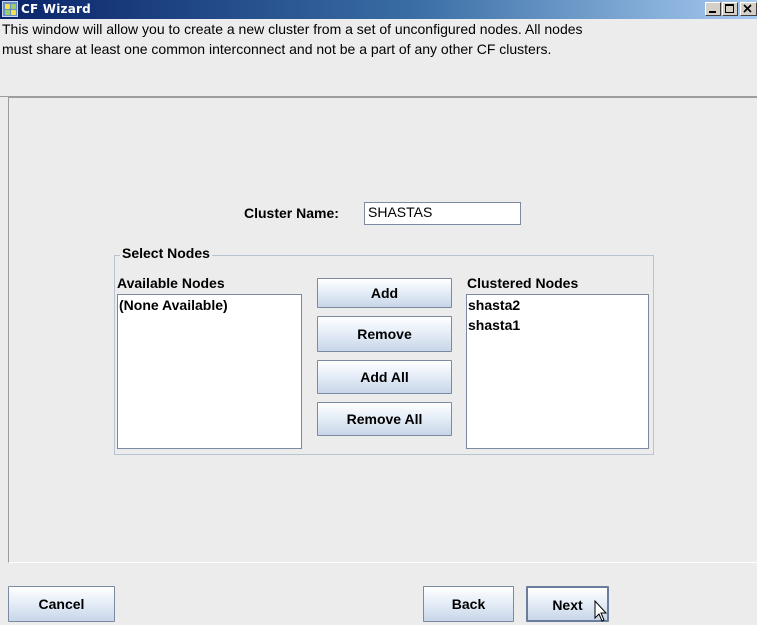 The height and width of the screenshot is (625, 757). What do you see at coordinates (384, 334) in the screenshot?
I see `remove-button: Remove` at bounding box center [384, 334].